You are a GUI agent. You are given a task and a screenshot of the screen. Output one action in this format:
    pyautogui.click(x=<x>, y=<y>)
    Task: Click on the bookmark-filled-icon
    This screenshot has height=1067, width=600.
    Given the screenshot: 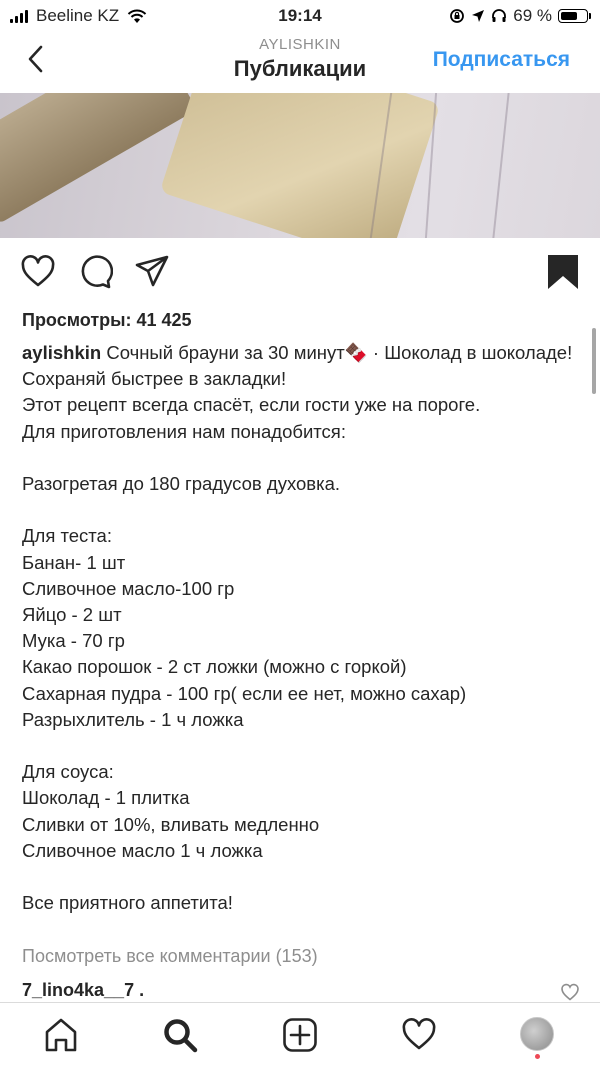 What is the action you would take?
    pyautogui.click(x=563, y=272)
    